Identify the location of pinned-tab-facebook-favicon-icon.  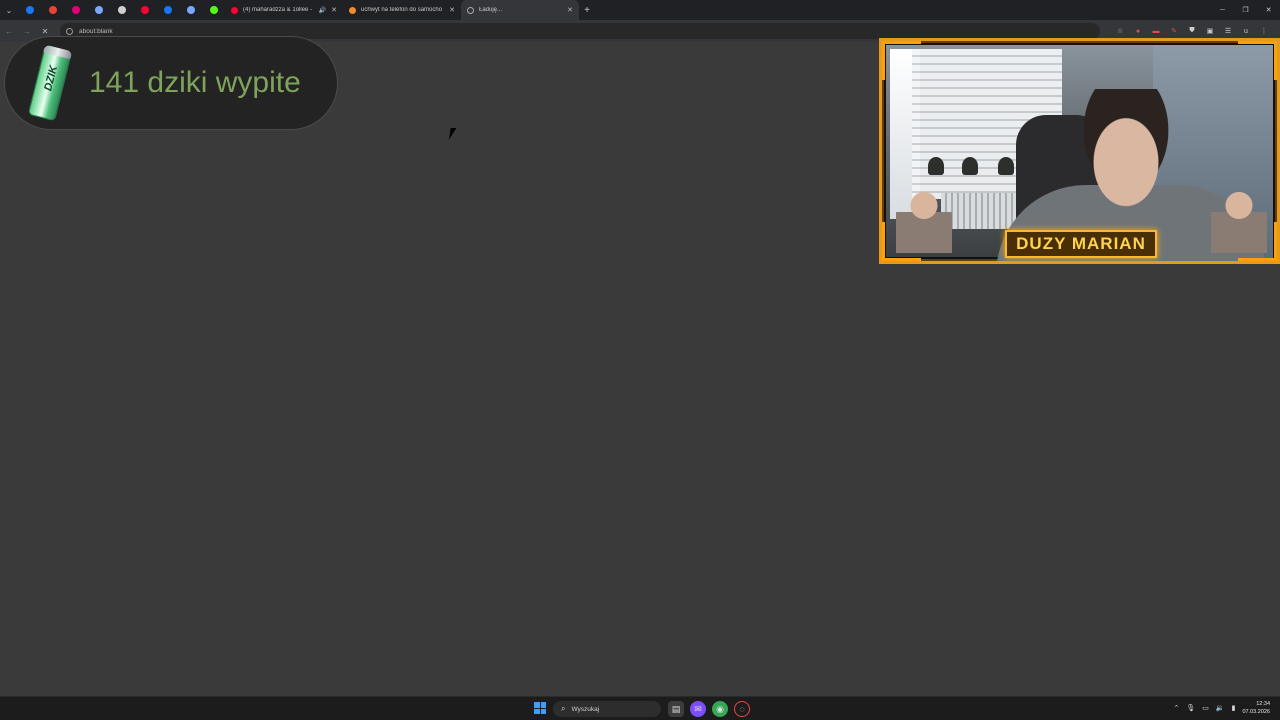
(29, 10).